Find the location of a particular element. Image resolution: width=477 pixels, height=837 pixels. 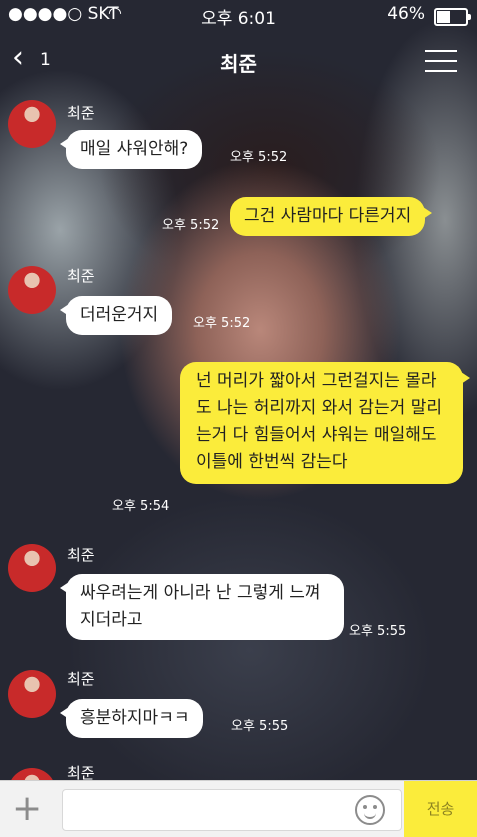

plus-icon: + is located at coordinates (27, 809).